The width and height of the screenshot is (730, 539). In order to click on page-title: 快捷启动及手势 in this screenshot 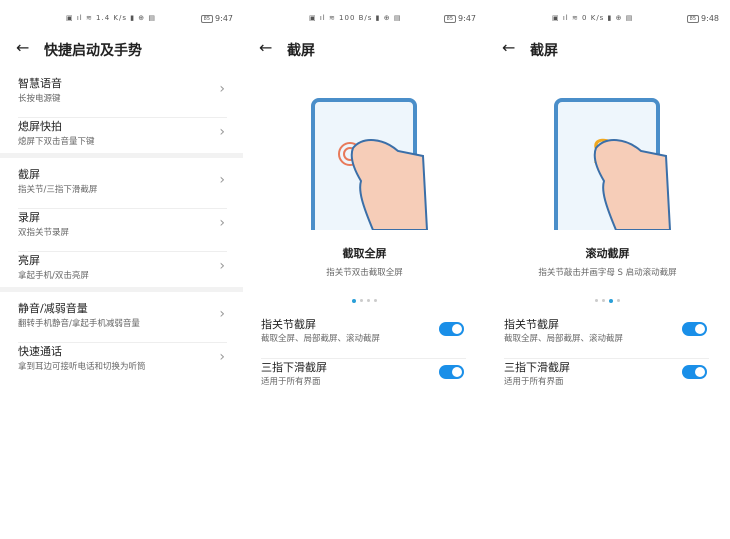, I will do `click(93, 51)`.